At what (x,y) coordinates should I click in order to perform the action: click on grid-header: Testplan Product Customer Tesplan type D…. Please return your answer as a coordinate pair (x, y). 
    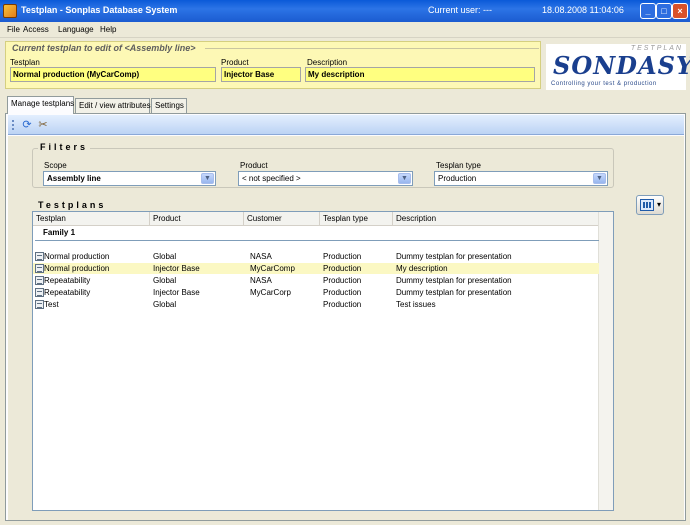
    Looking at the image, I should click on (316, 219).